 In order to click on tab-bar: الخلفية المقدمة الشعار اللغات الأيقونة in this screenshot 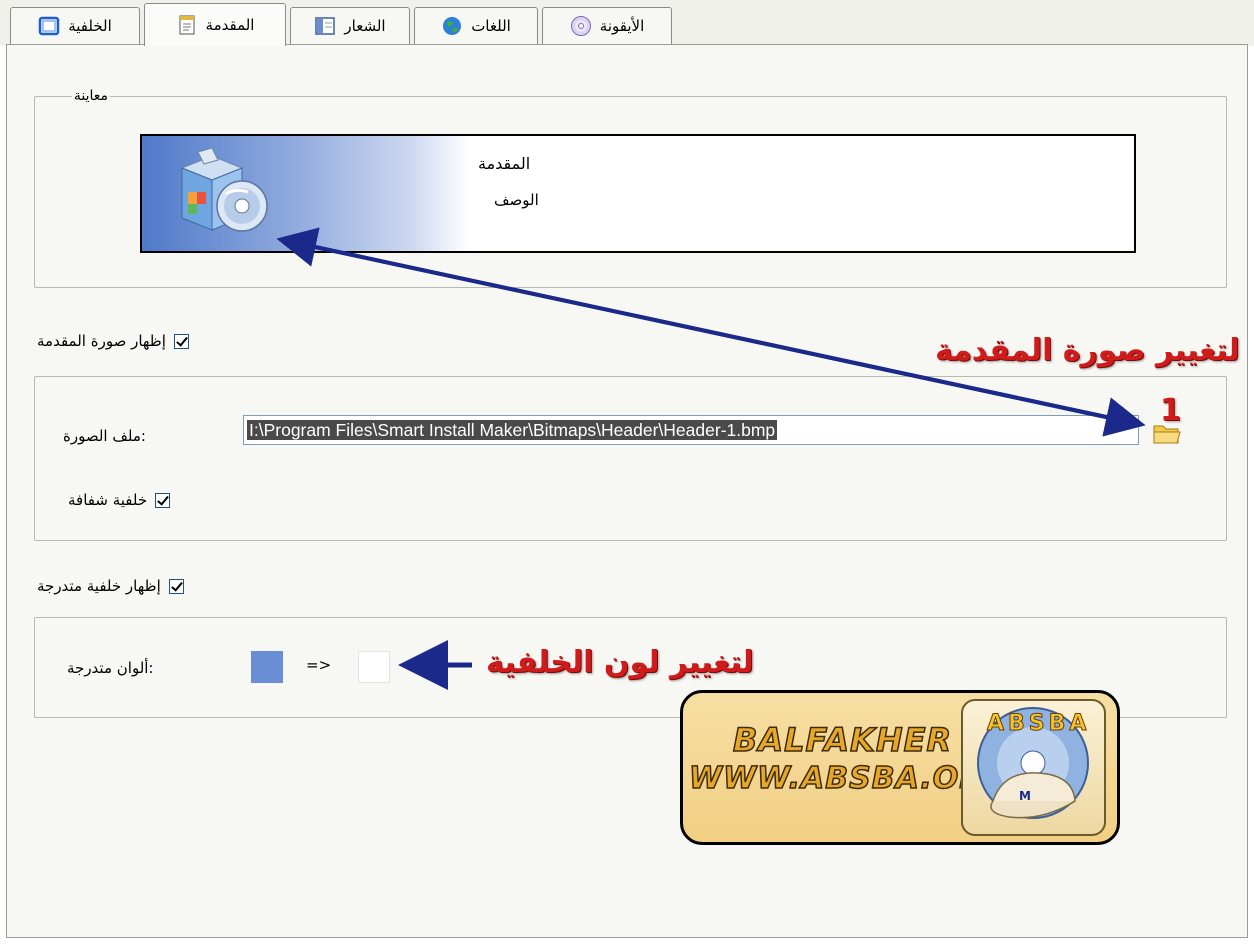, I will do `click(627, 23)`.